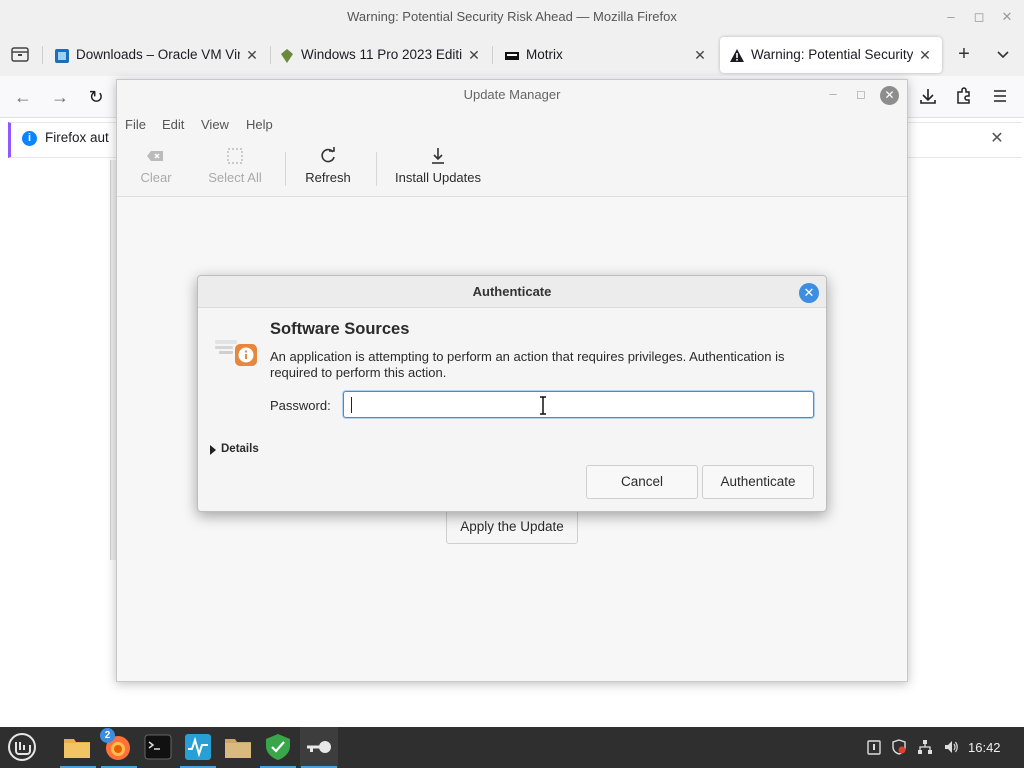 The image size is (1024, 768). Describe the element at coordinates (328, 156) in the screenshot. I see `refresh-icon` at that location.